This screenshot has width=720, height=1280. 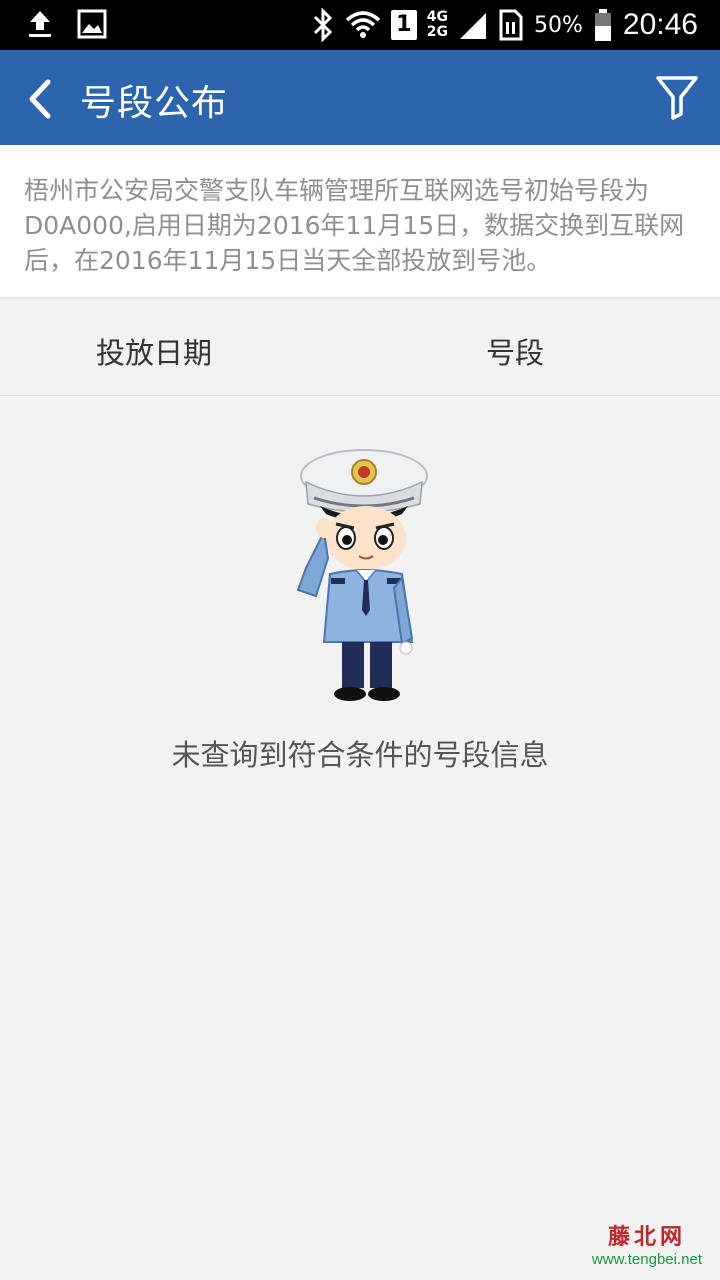 What do you see at coordinates (437, 32) in the screenshot?
I see `net-type-bottom: 2G` at bounding box center [437, 32].